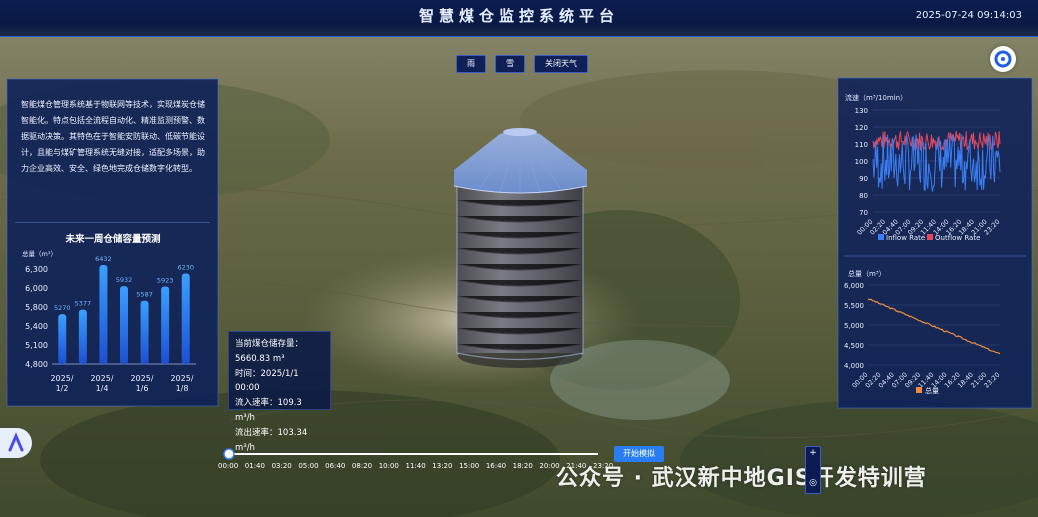  Describe the element at coordinates (813, 453) in the screenshot. I see `zoom-in-icon: +` at that location.